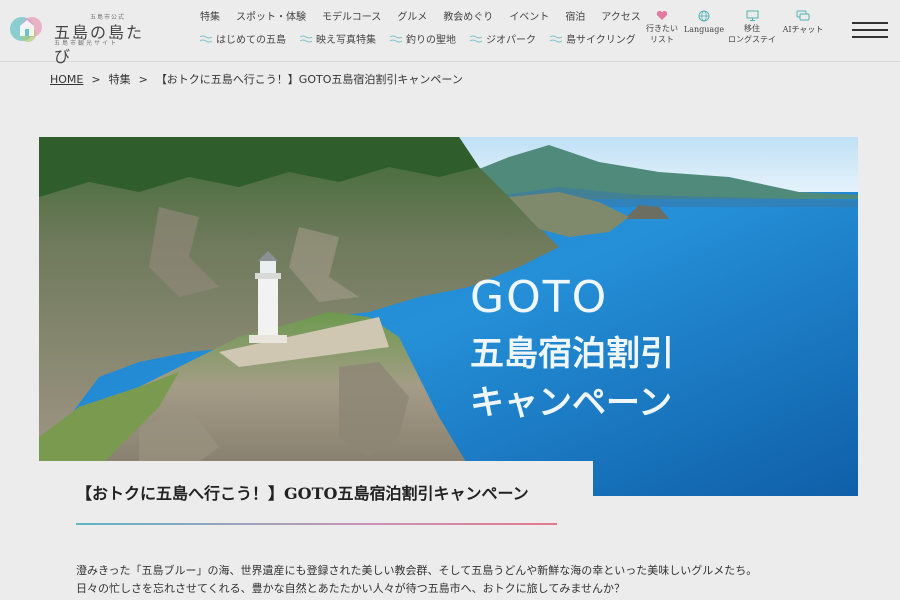 The height and width of the screenshot is (600, 900). What do you see at coordinates (662, 15) in the screenshot?
I see `heart-icon` at bounding box center [662, 15].